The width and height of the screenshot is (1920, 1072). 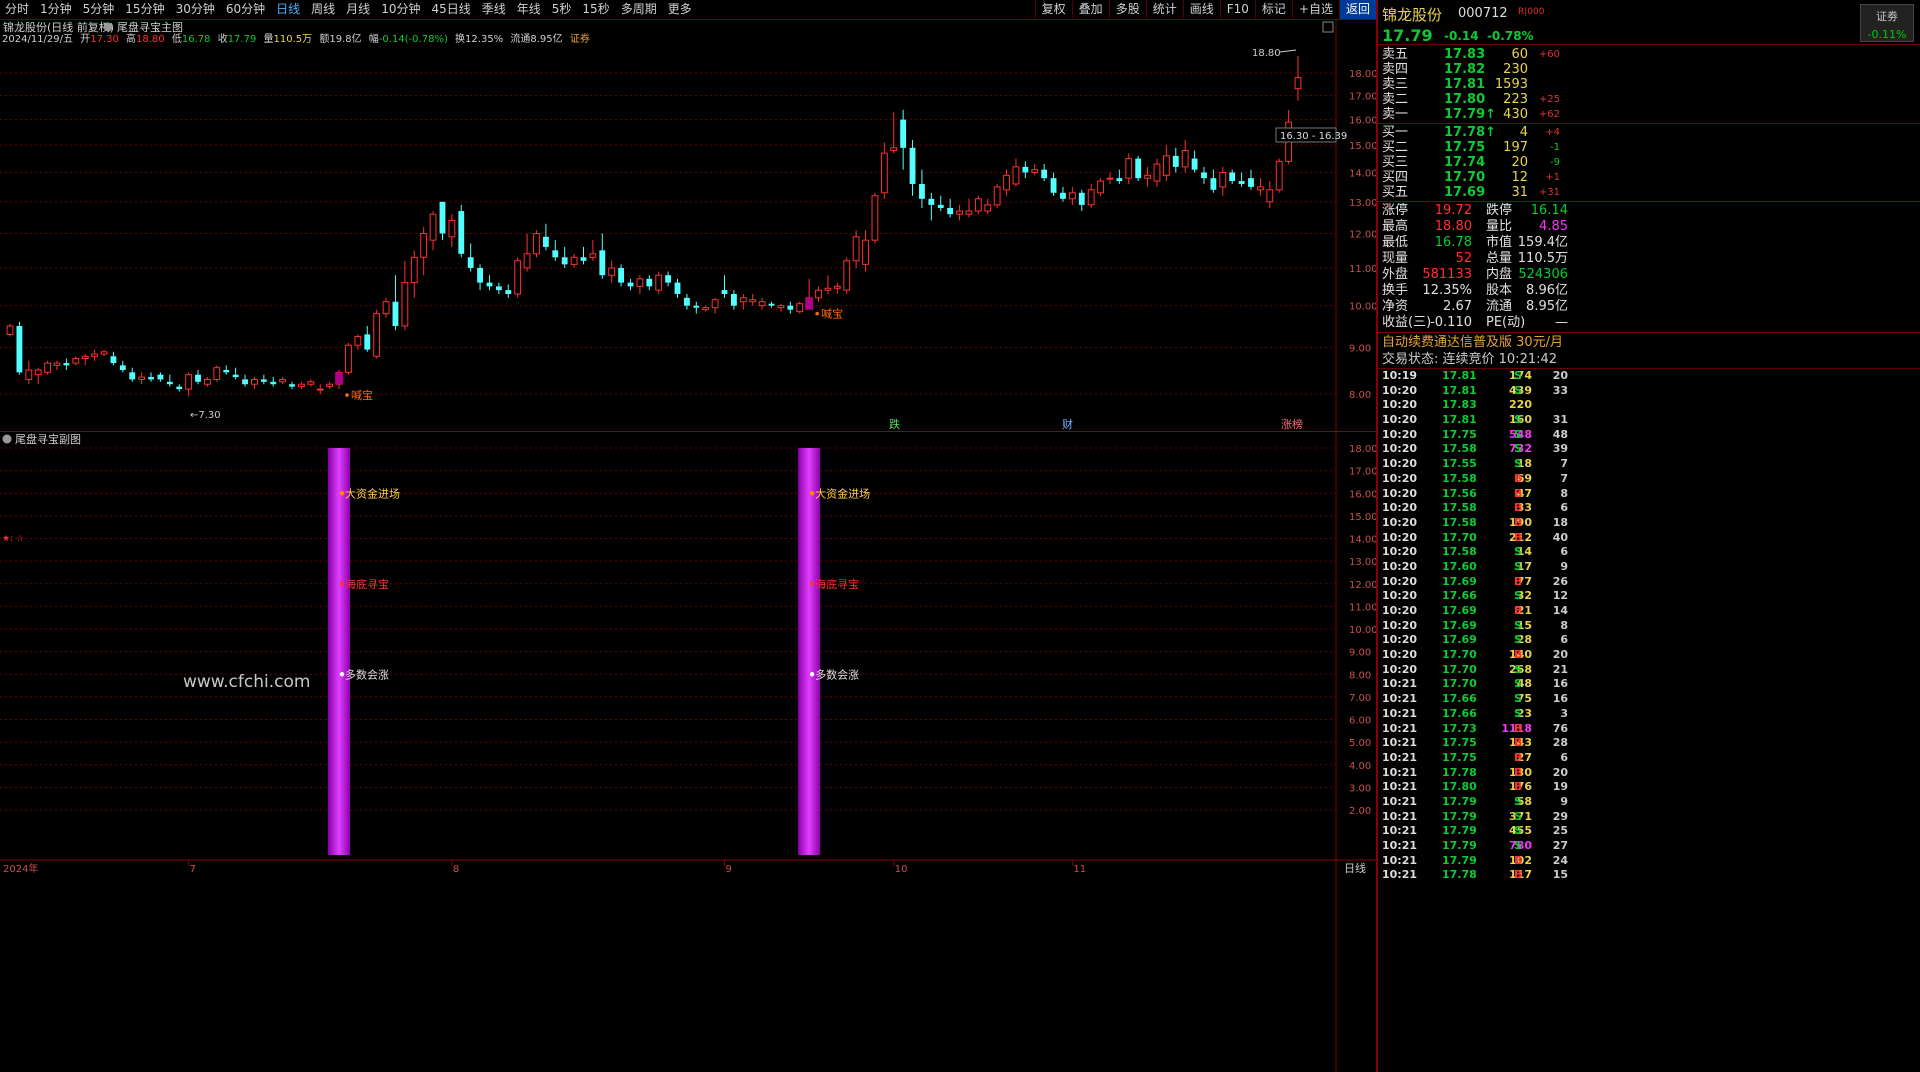 I want to click on toolbar-button: 画线, so click(x=1201, y=9).